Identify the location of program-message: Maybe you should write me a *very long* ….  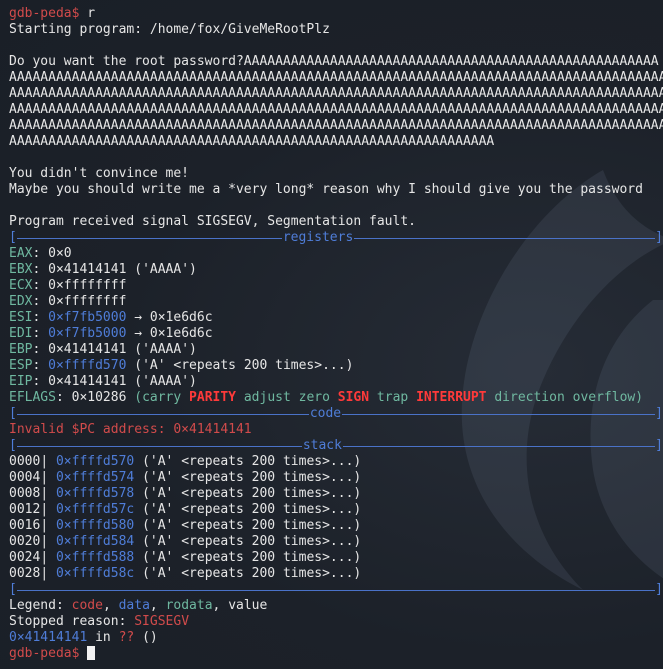
(326, 189).